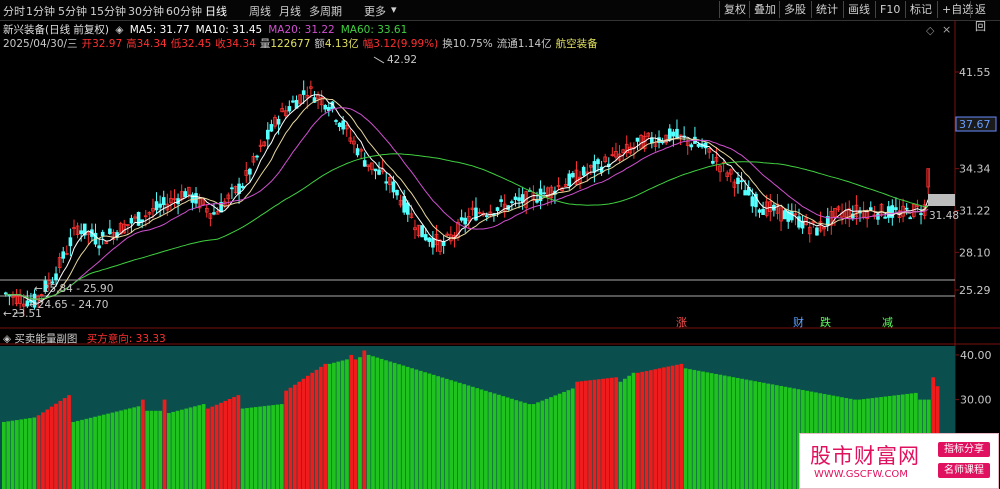  Describe the element at coordinates (975, 72) in the screenshot. I see `price-tick-0: 41.55` at that location.